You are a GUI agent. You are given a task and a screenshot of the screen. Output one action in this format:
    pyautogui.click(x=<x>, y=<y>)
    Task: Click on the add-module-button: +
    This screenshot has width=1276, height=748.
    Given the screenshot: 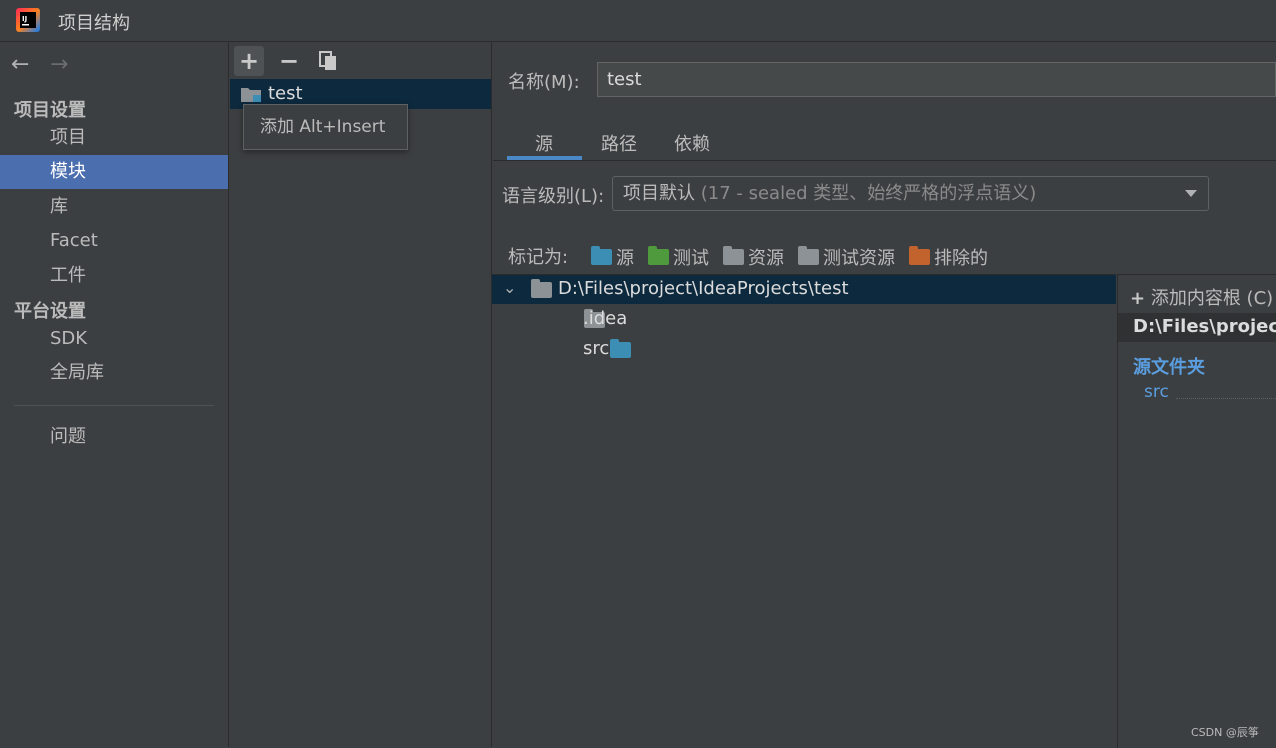 What is the action you would take?
    pyautogui.click(x=249, y=61)
    